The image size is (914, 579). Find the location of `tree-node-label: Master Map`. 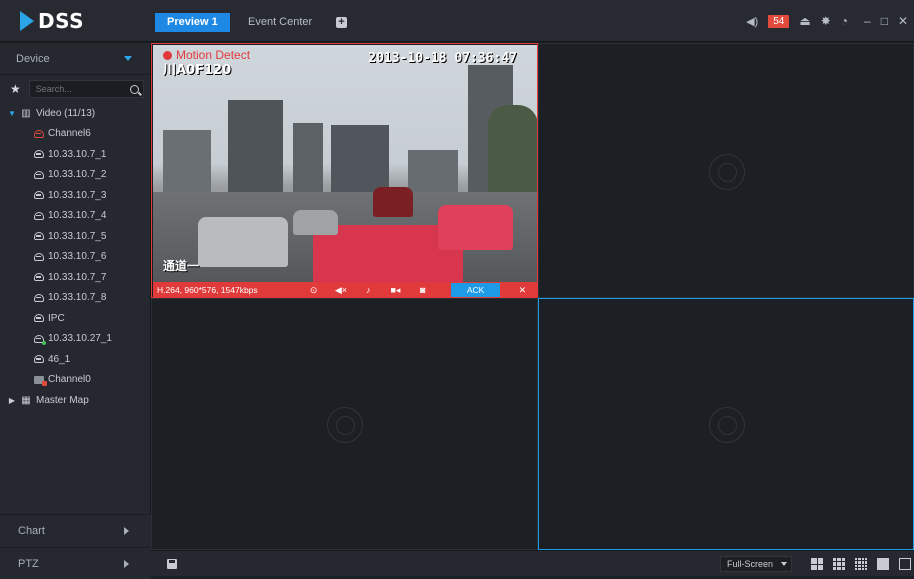

tree-node-label: Master Map is located at coordinates (62, 400).